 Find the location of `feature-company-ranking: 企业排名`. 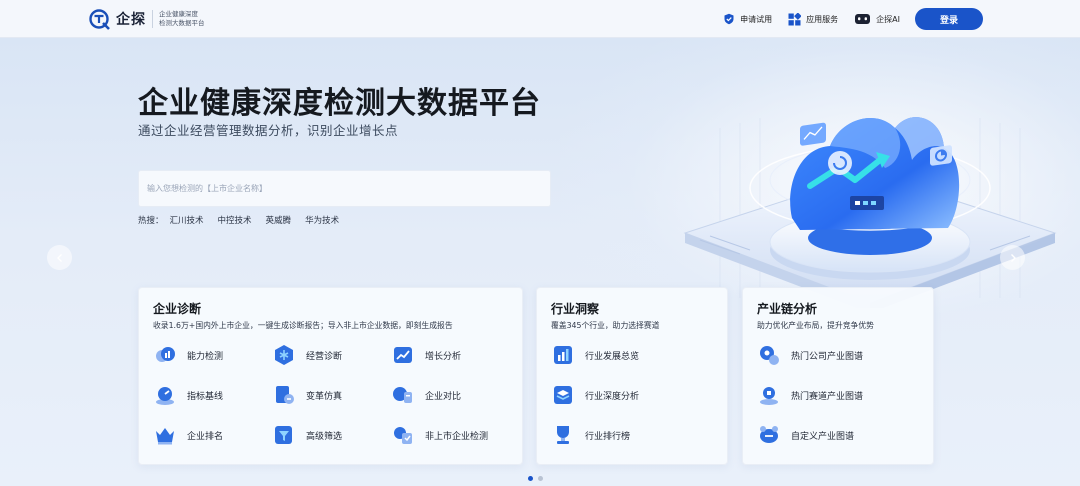

feature-company-ranking: 企业排名 is located at coordinates (188, 435).